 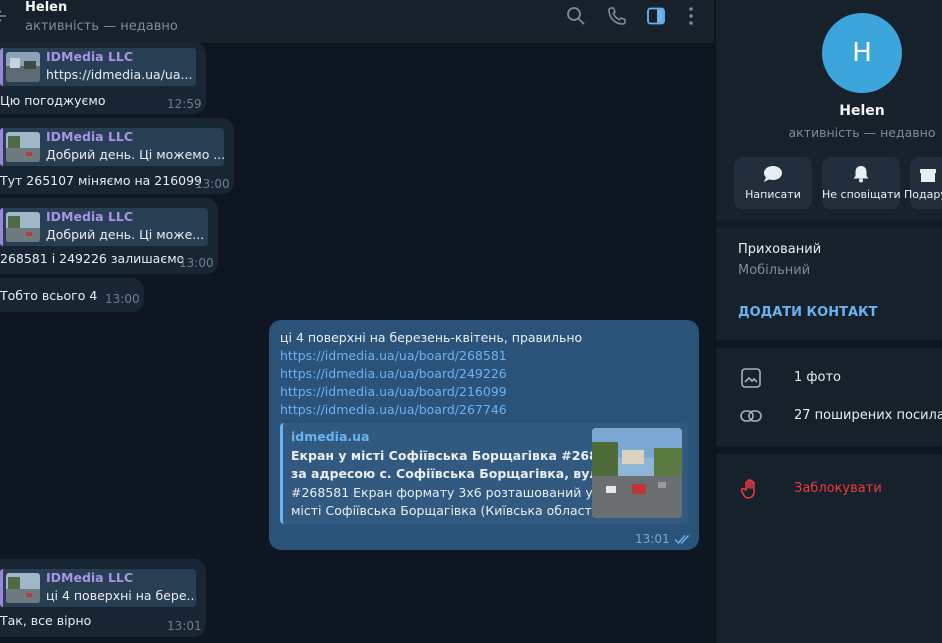 I want to click on phone-label: Мобільний, so click(x=774, y=270).